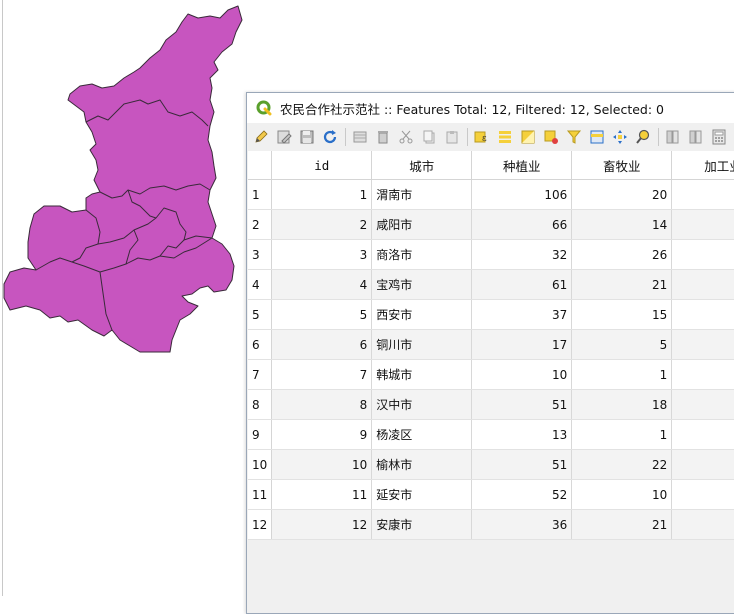 The image size is (734, 614). What do you see at coordinates (360, 137) in the screenshot?
I see `add-feature-icon` at bounding box center [360, 137].